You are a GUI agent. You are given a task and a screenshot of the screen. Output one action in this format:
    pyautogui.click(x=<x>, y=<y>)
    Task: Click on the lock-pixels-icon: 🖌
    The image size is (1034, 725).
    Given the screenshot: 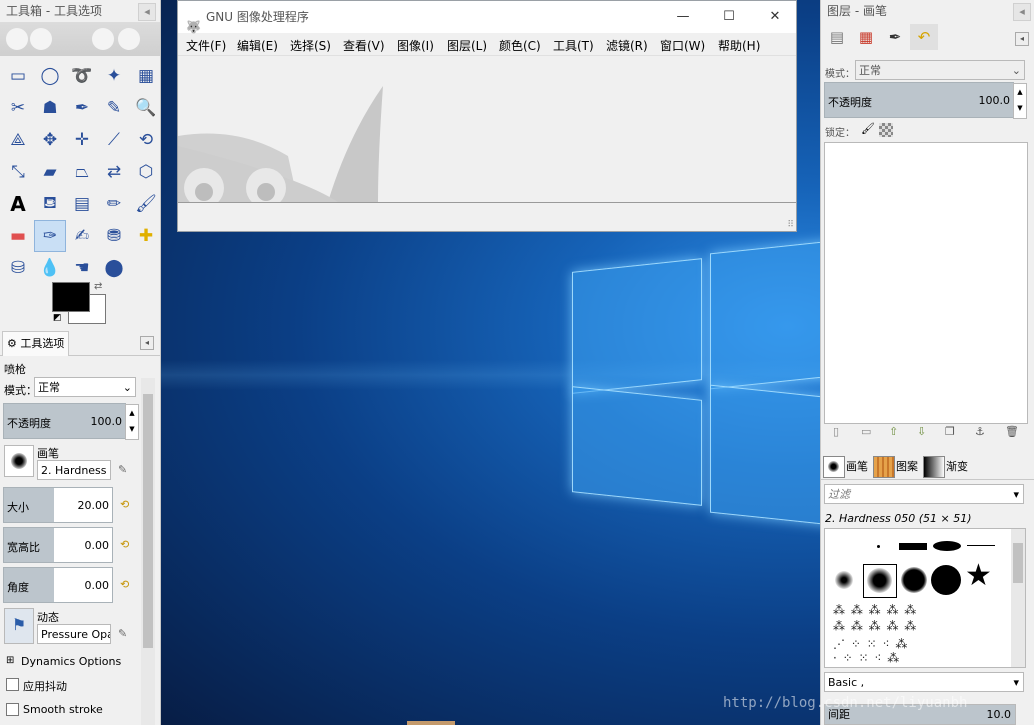 What is the action you would take?
    pyautogui.click(x=868, y=128)
    